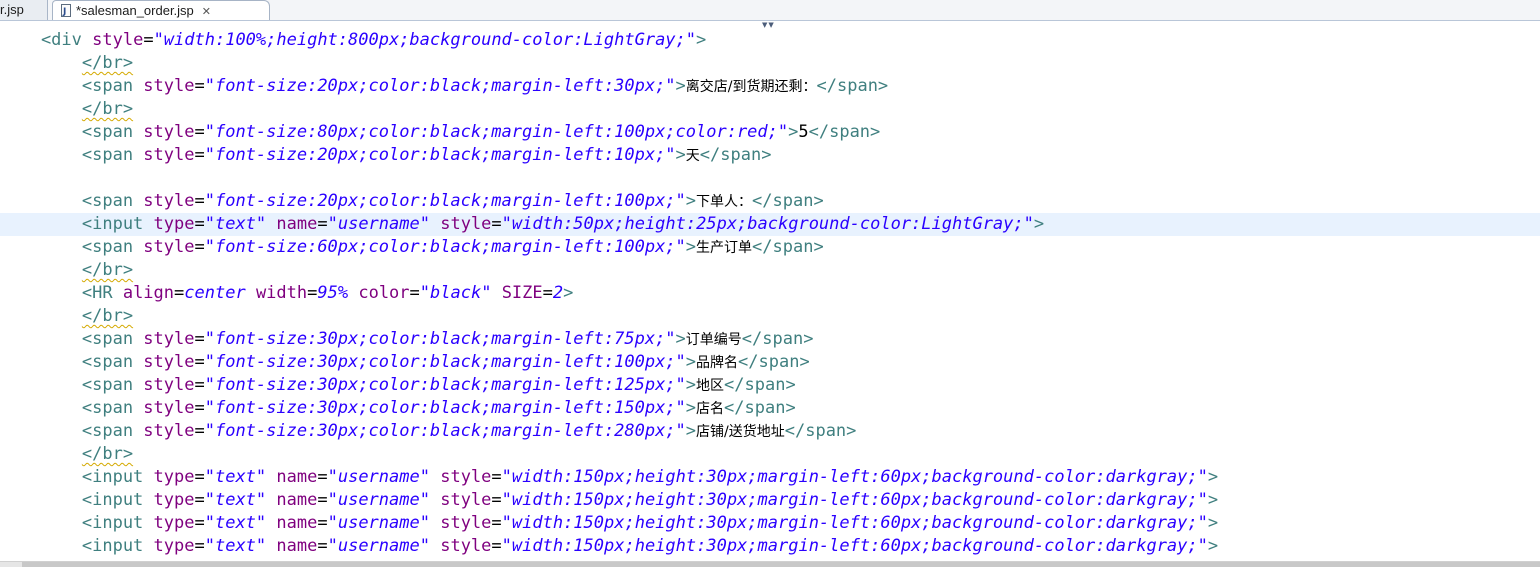 Image resolution: width=1540 pixels, height=567 pixels. Describe the element at coordinates (522, 293) in the screenshot. I see `code-token: SIZE` at that location.